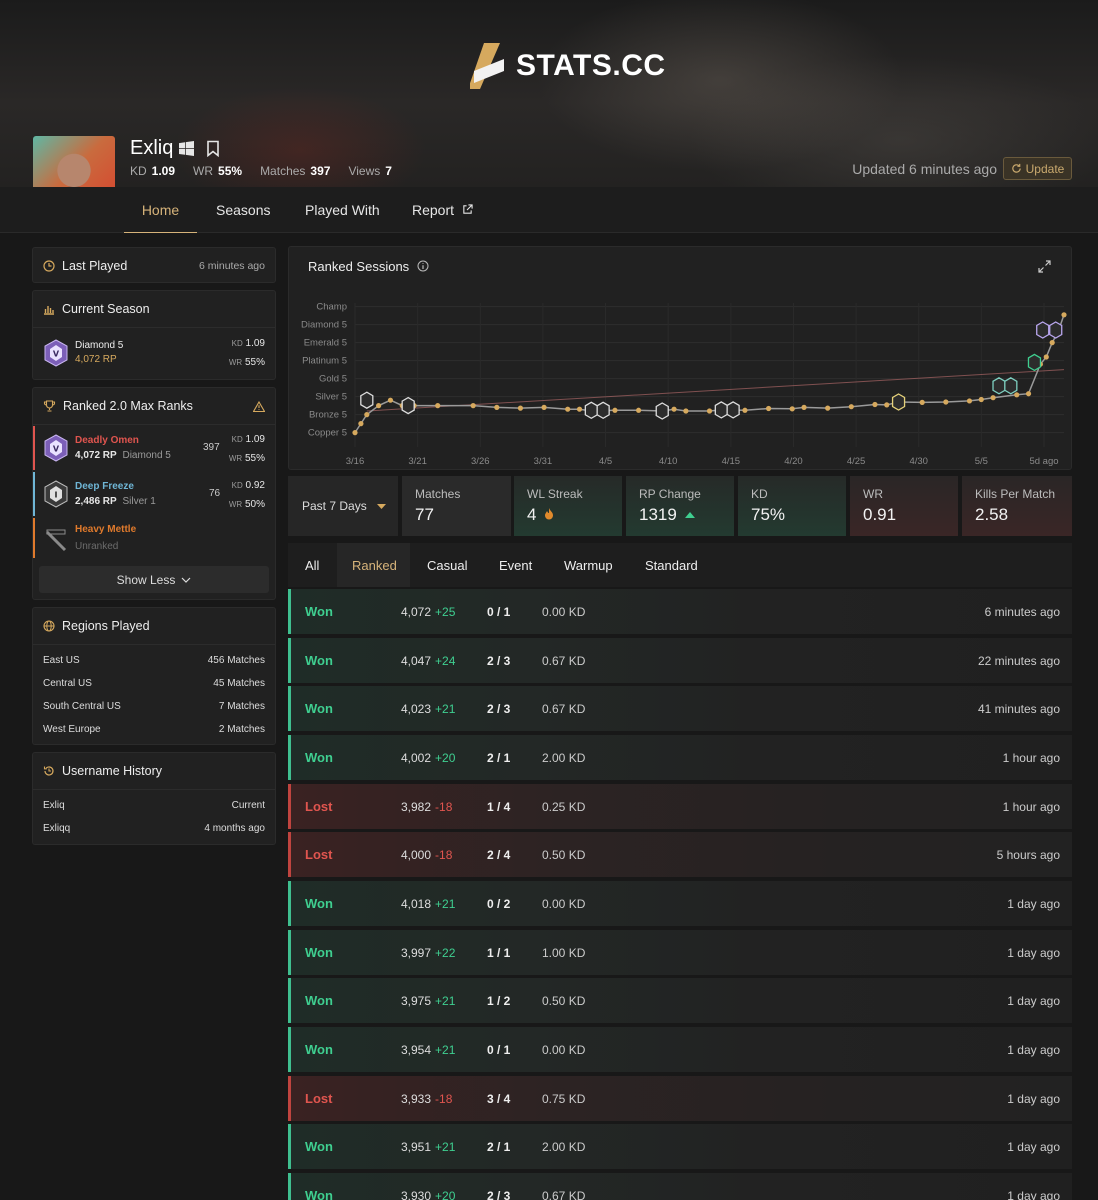 The height and width of the screenshot is (1200, 1098). I want to click on x-tick-label: 5/5, so click(981, 461).